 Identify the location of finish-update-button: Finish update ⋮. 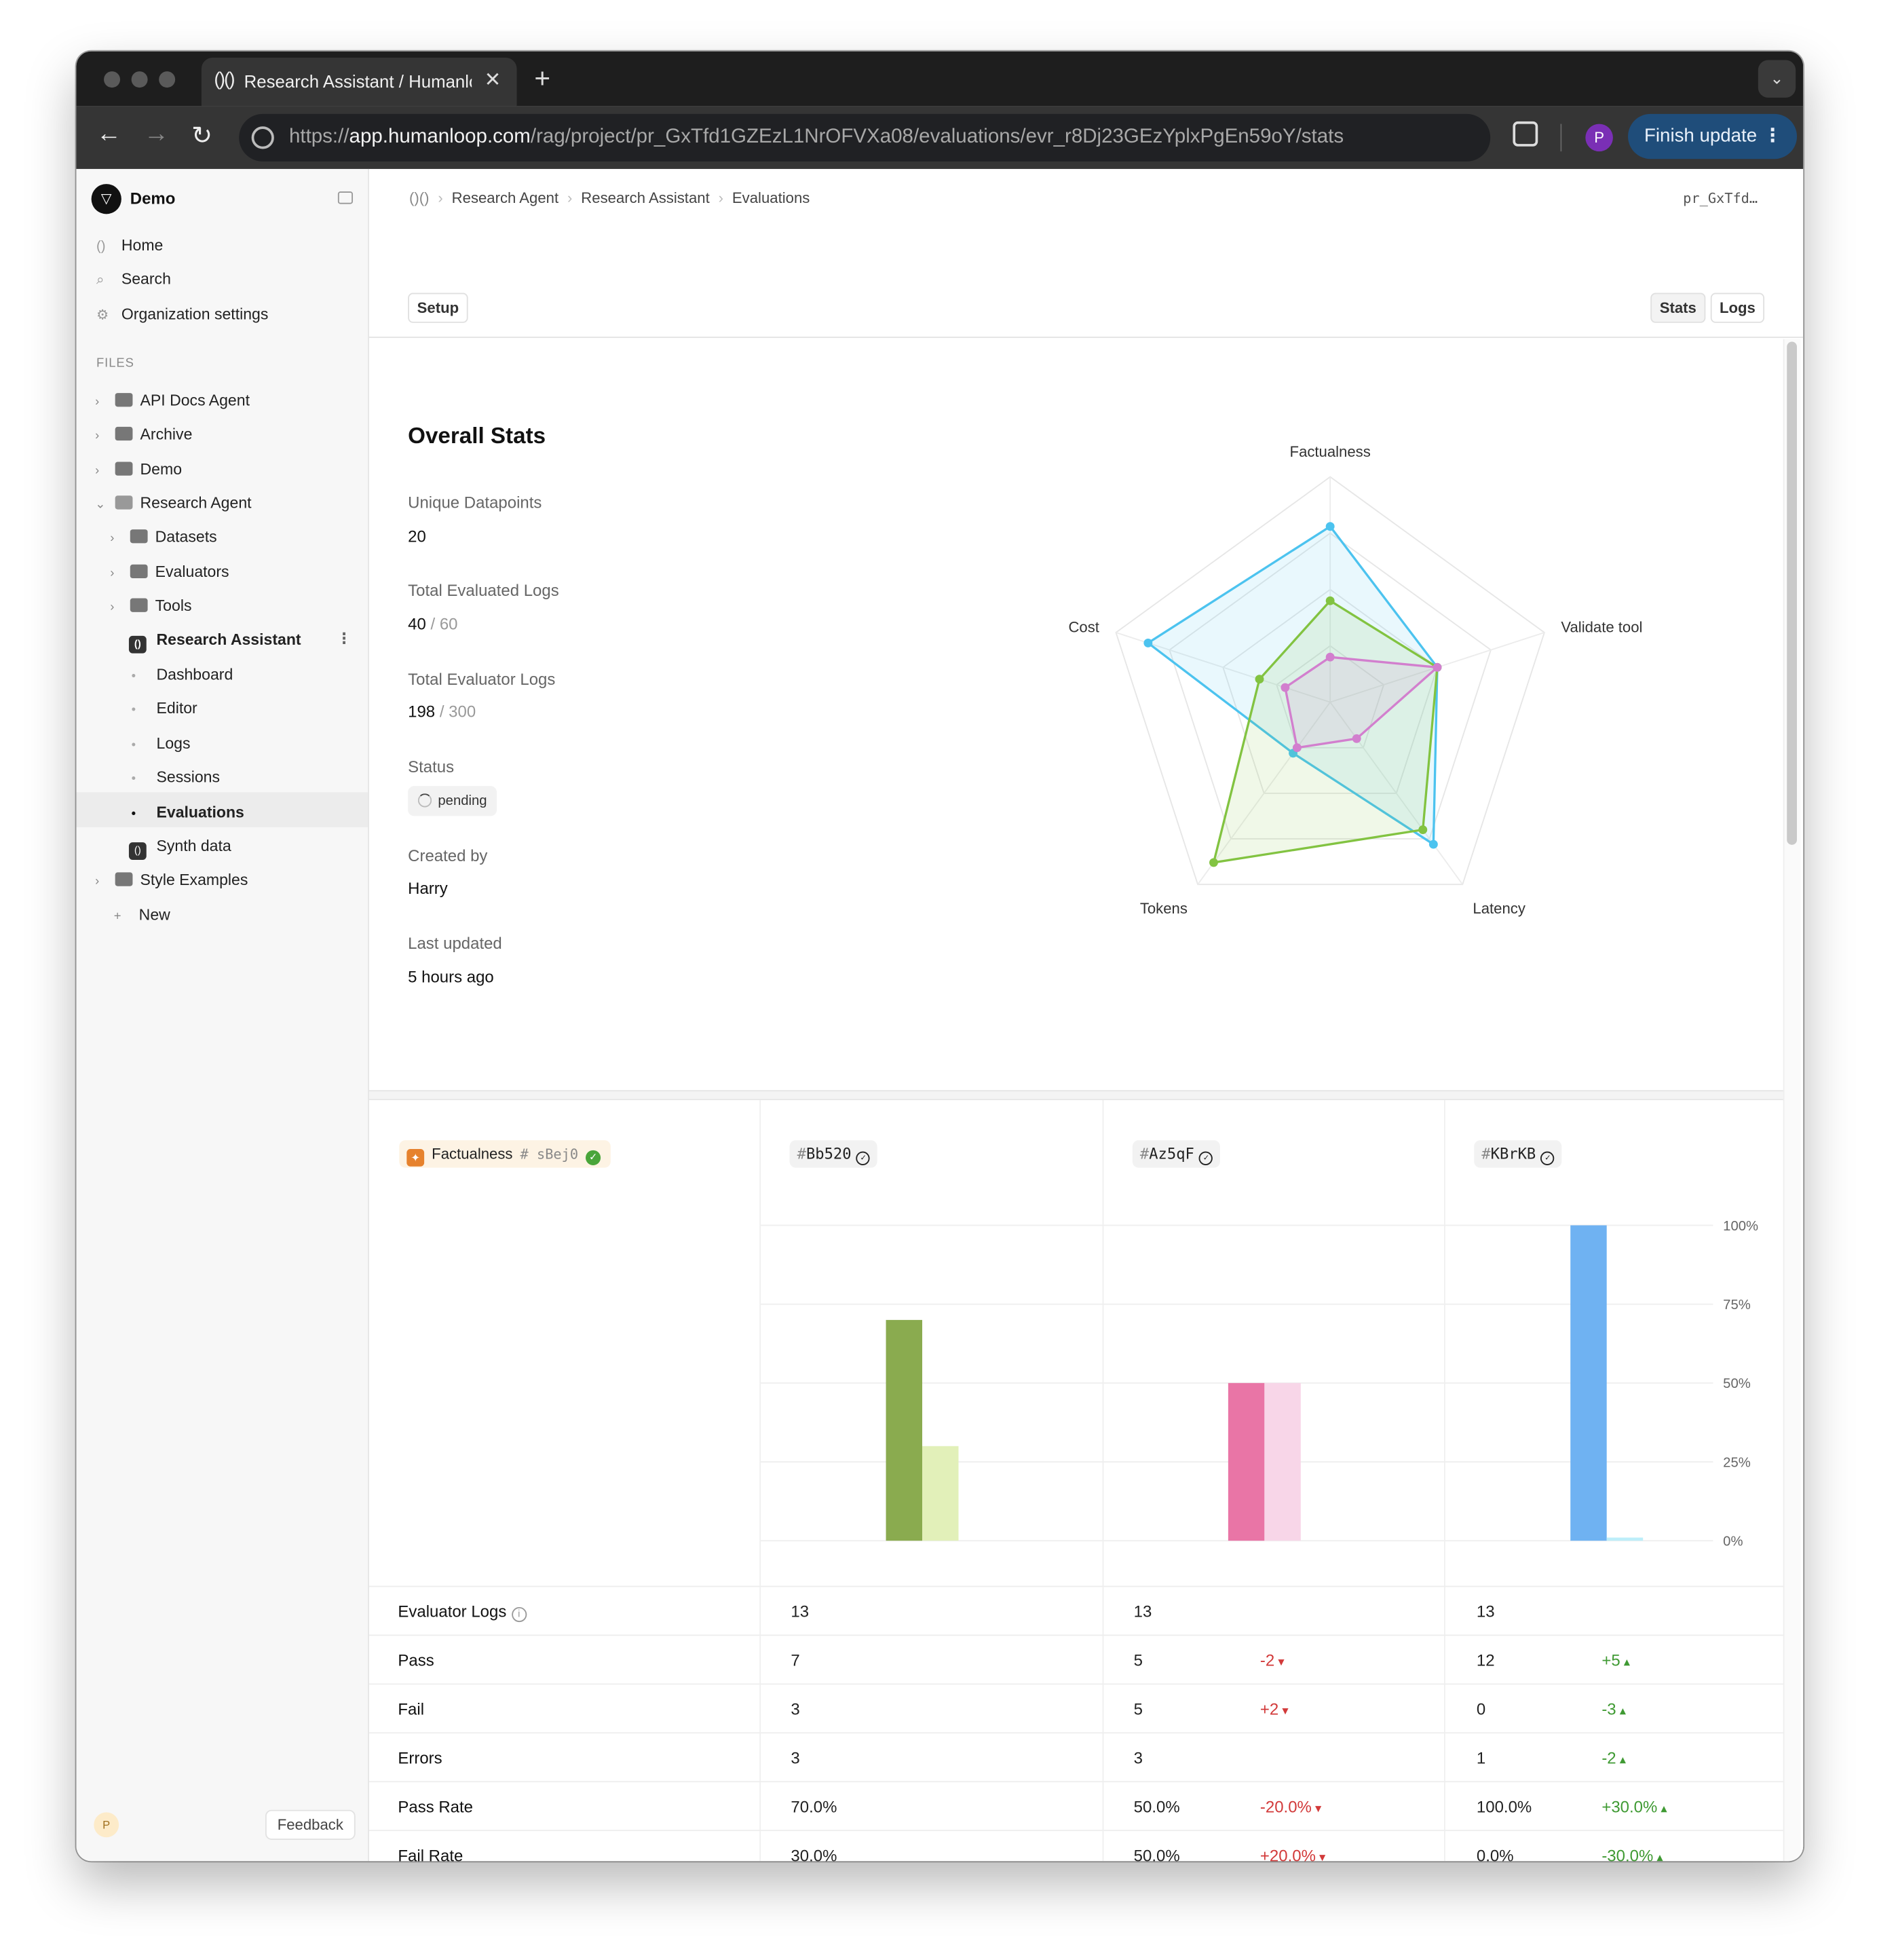
(1712, 136).